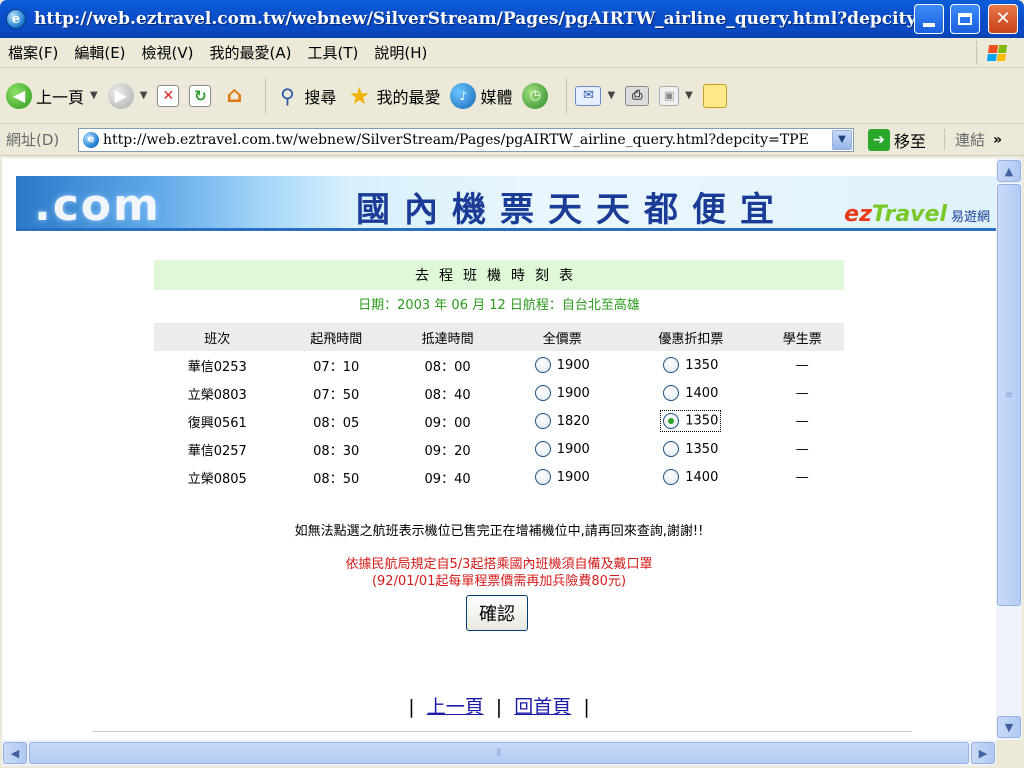  Describe the element at coordinates (168, 52) in the screenshot. I see `menu-view: 檢視(V)` at that location.